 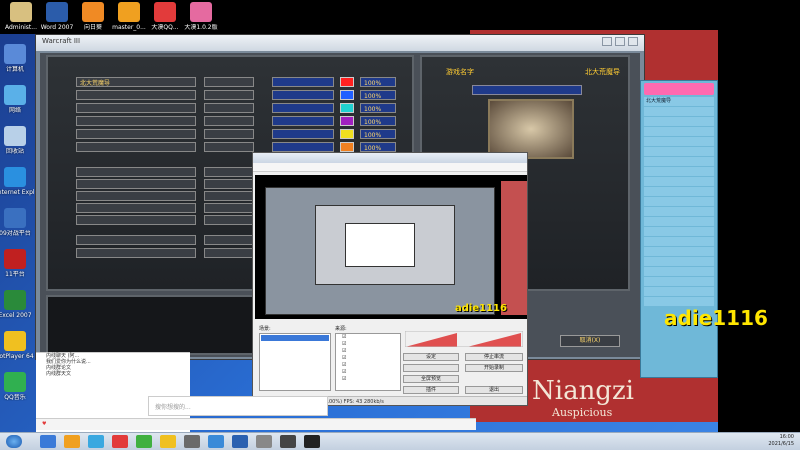 What do you see at coordinates (136, 82) in the screenshot?
I see `slot-name-field: 北大荒魔导` at bounding box center [136, 82].